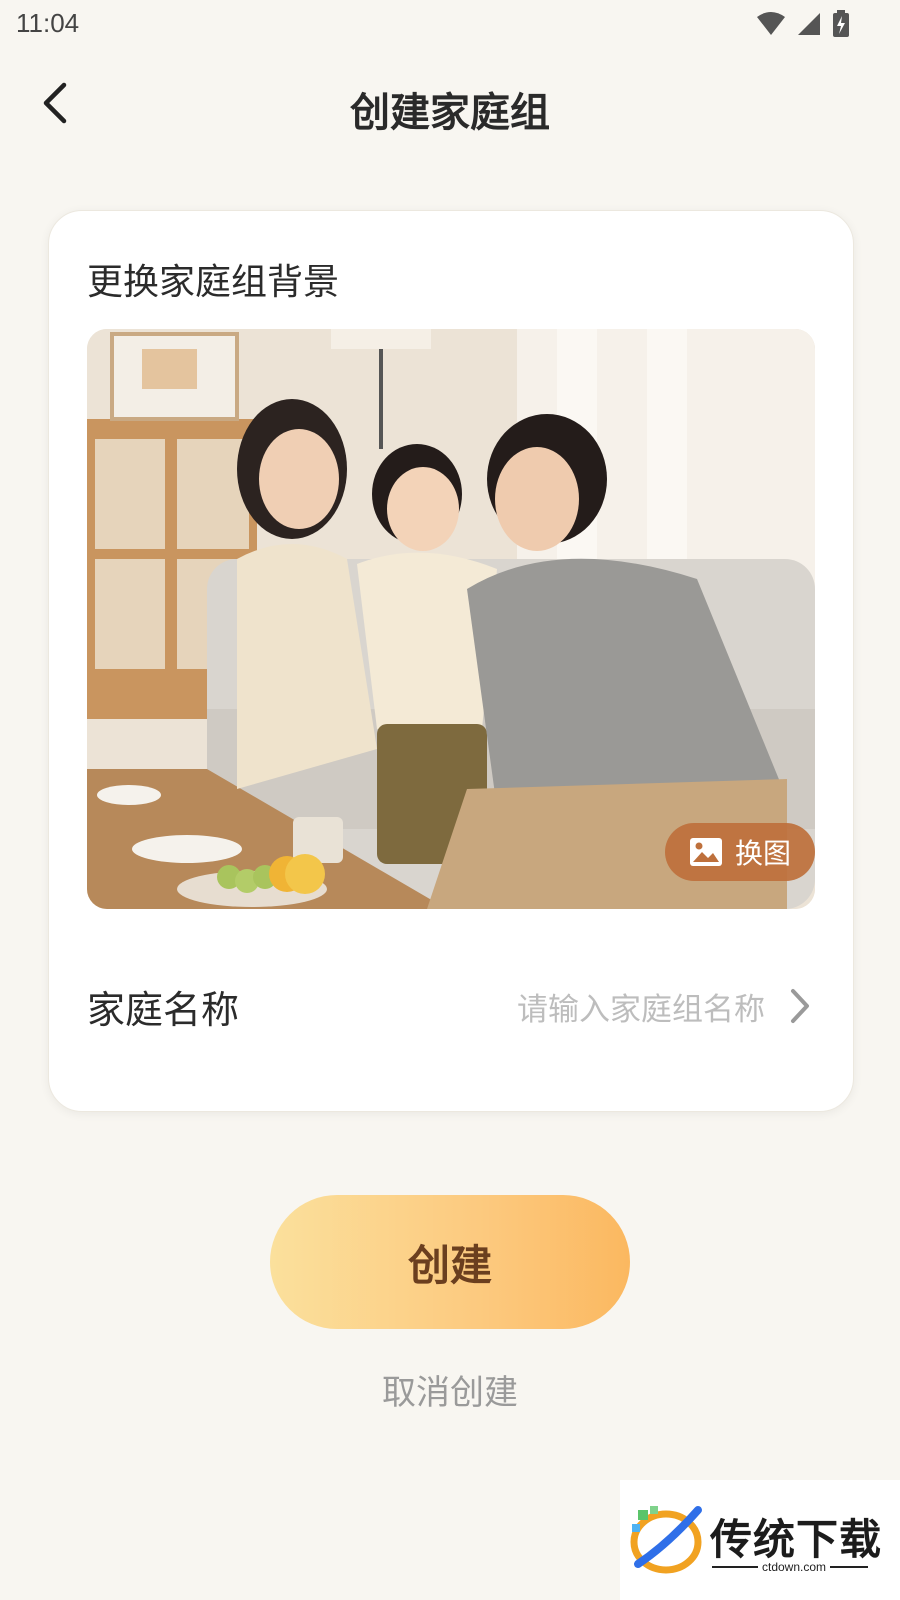  I want to click on family-name-row: 家庭名称 请输入家庭组名称, so click(451, 1006).